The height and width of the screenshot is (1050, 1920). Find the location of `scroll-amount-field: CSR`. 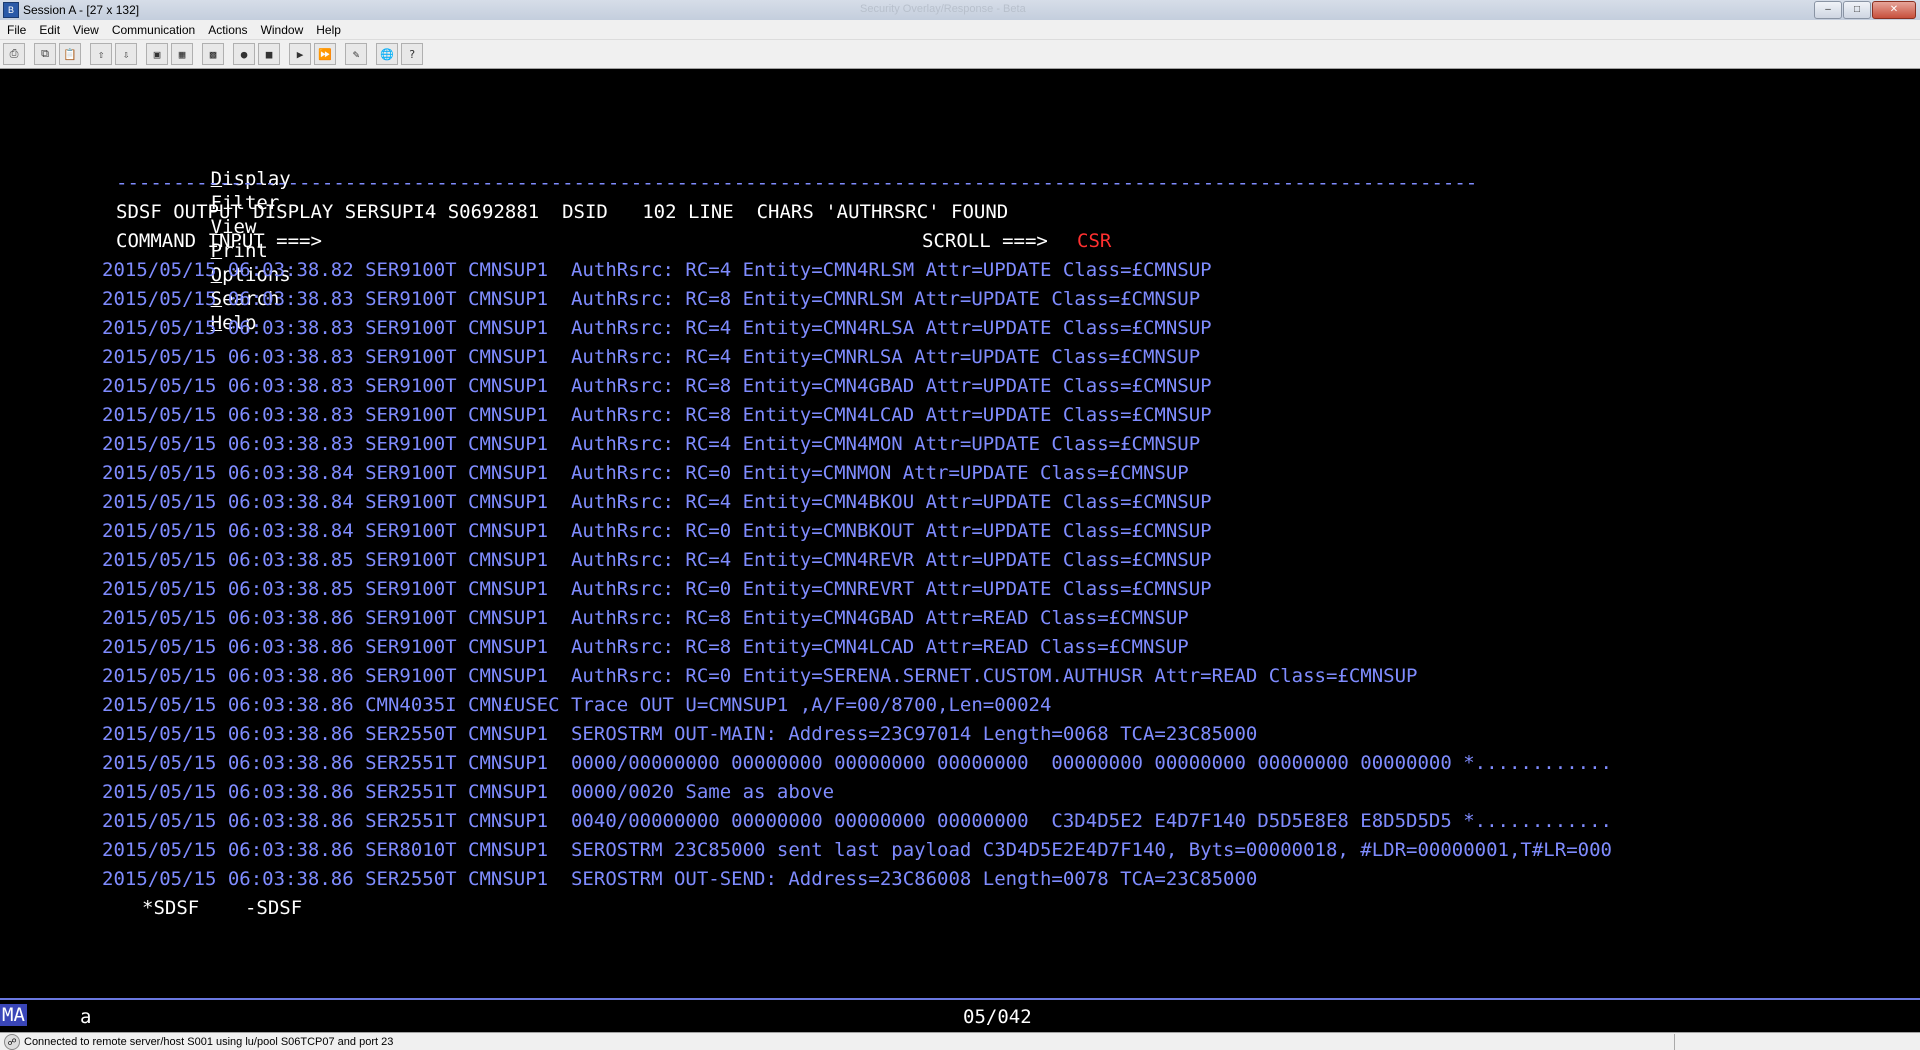

scroll-amount-field: CSR is located at coordinates (1094, 241).